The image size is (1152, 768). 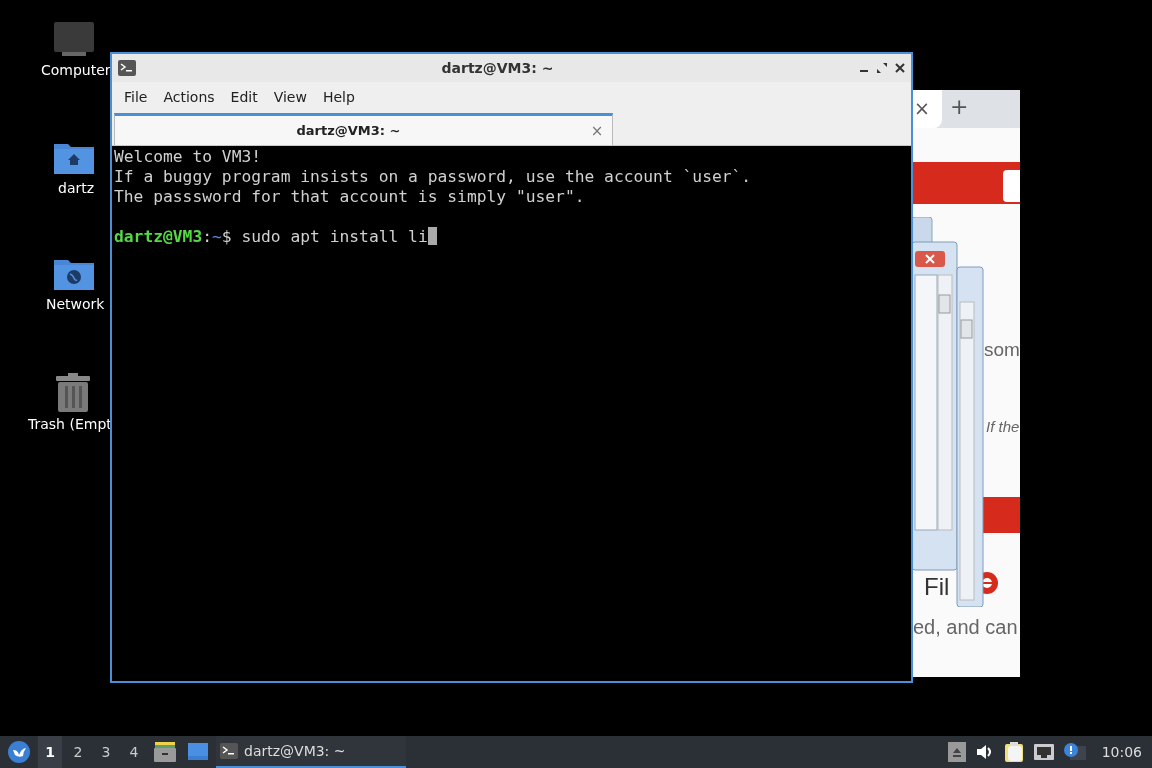 I want to click on icon-label: Network, so click(x=75, y=304).